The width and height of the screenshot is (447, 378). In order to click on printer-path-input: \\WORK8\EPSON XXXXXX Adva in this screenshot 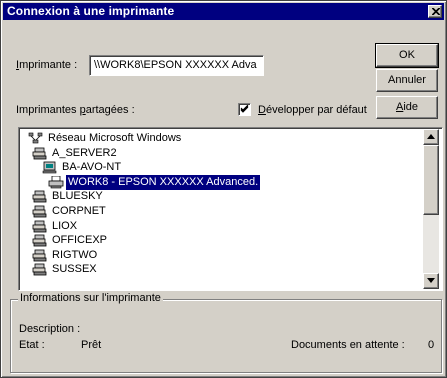, I will do `click(176, 65)`.